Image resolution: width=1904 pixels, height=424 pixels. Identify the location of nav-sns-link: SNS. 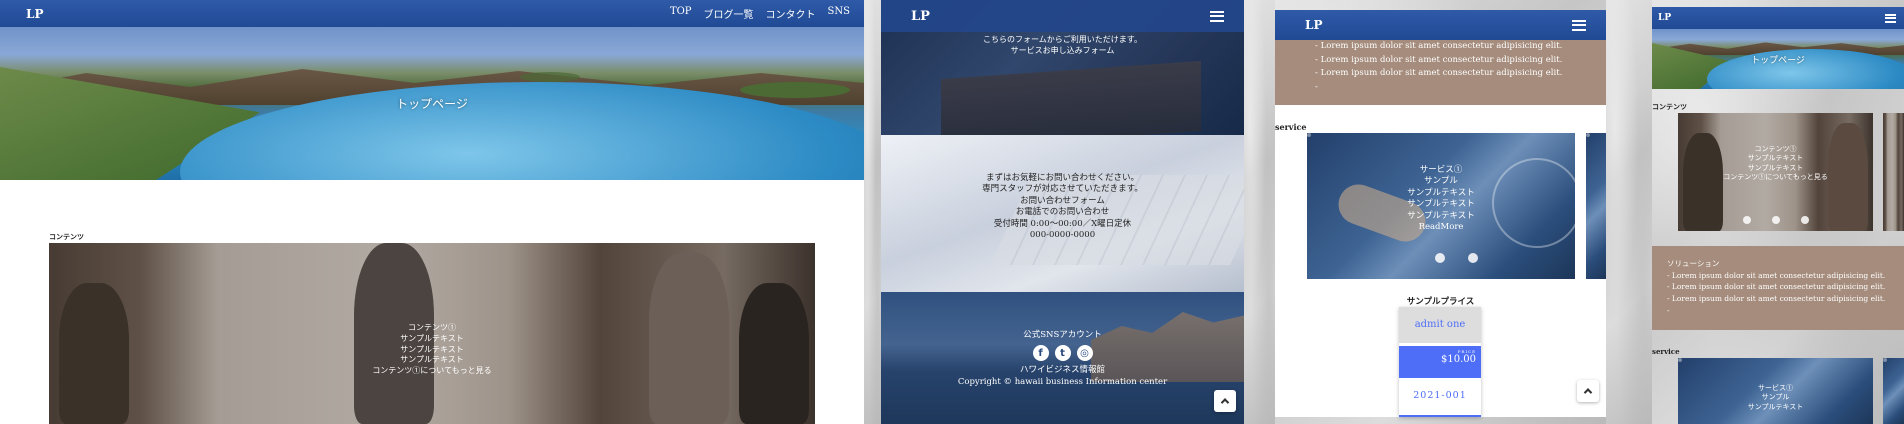
(839, 13).